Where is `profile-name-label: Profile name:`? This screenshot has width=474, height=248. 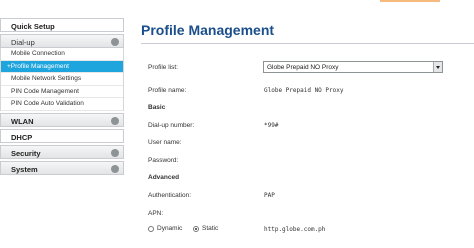
profile-name-label: Profile name: is located at coordinates (167, 90).